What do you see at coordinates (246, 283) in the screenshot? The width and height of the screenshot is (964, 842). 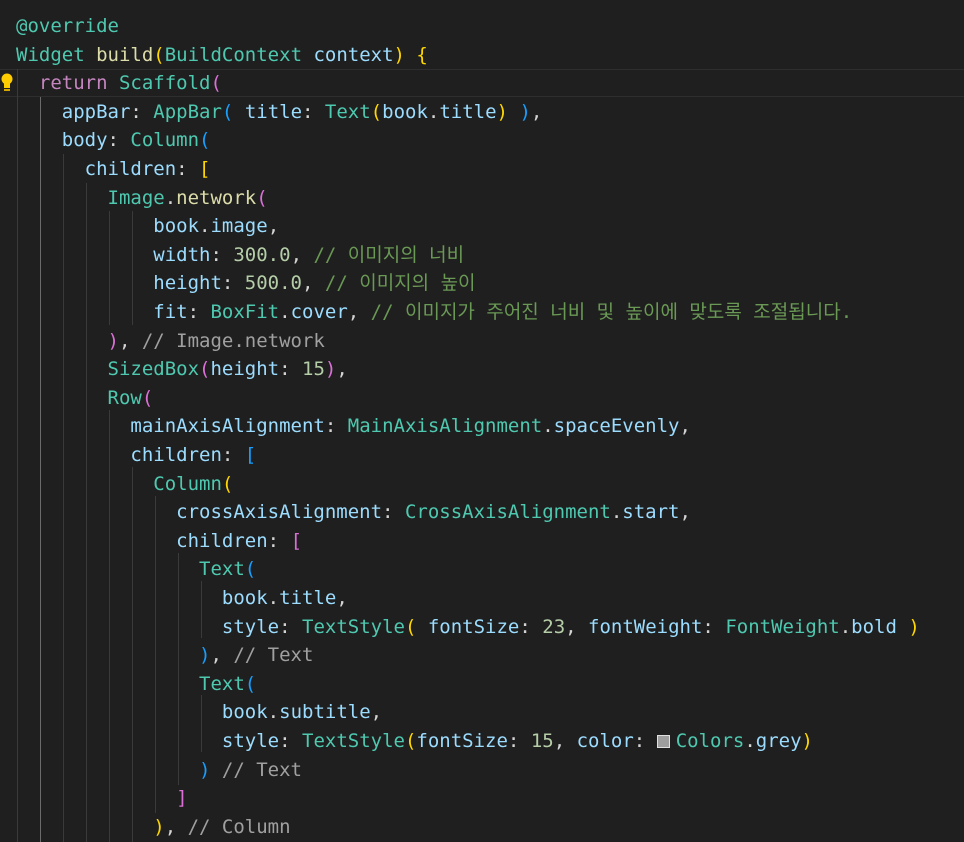 I see `code-line: height: 500.0, // 이미지의 높이` at bounding box center [246, 283].